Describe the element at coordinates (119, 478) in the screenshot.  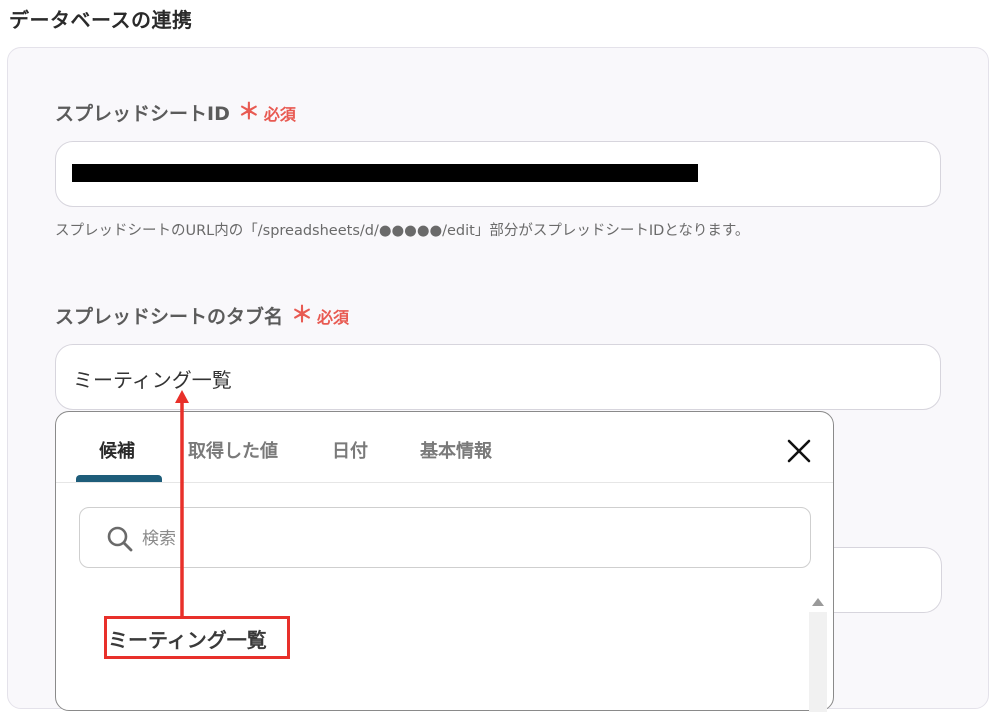
I see `active-tab-indicator` at that location.